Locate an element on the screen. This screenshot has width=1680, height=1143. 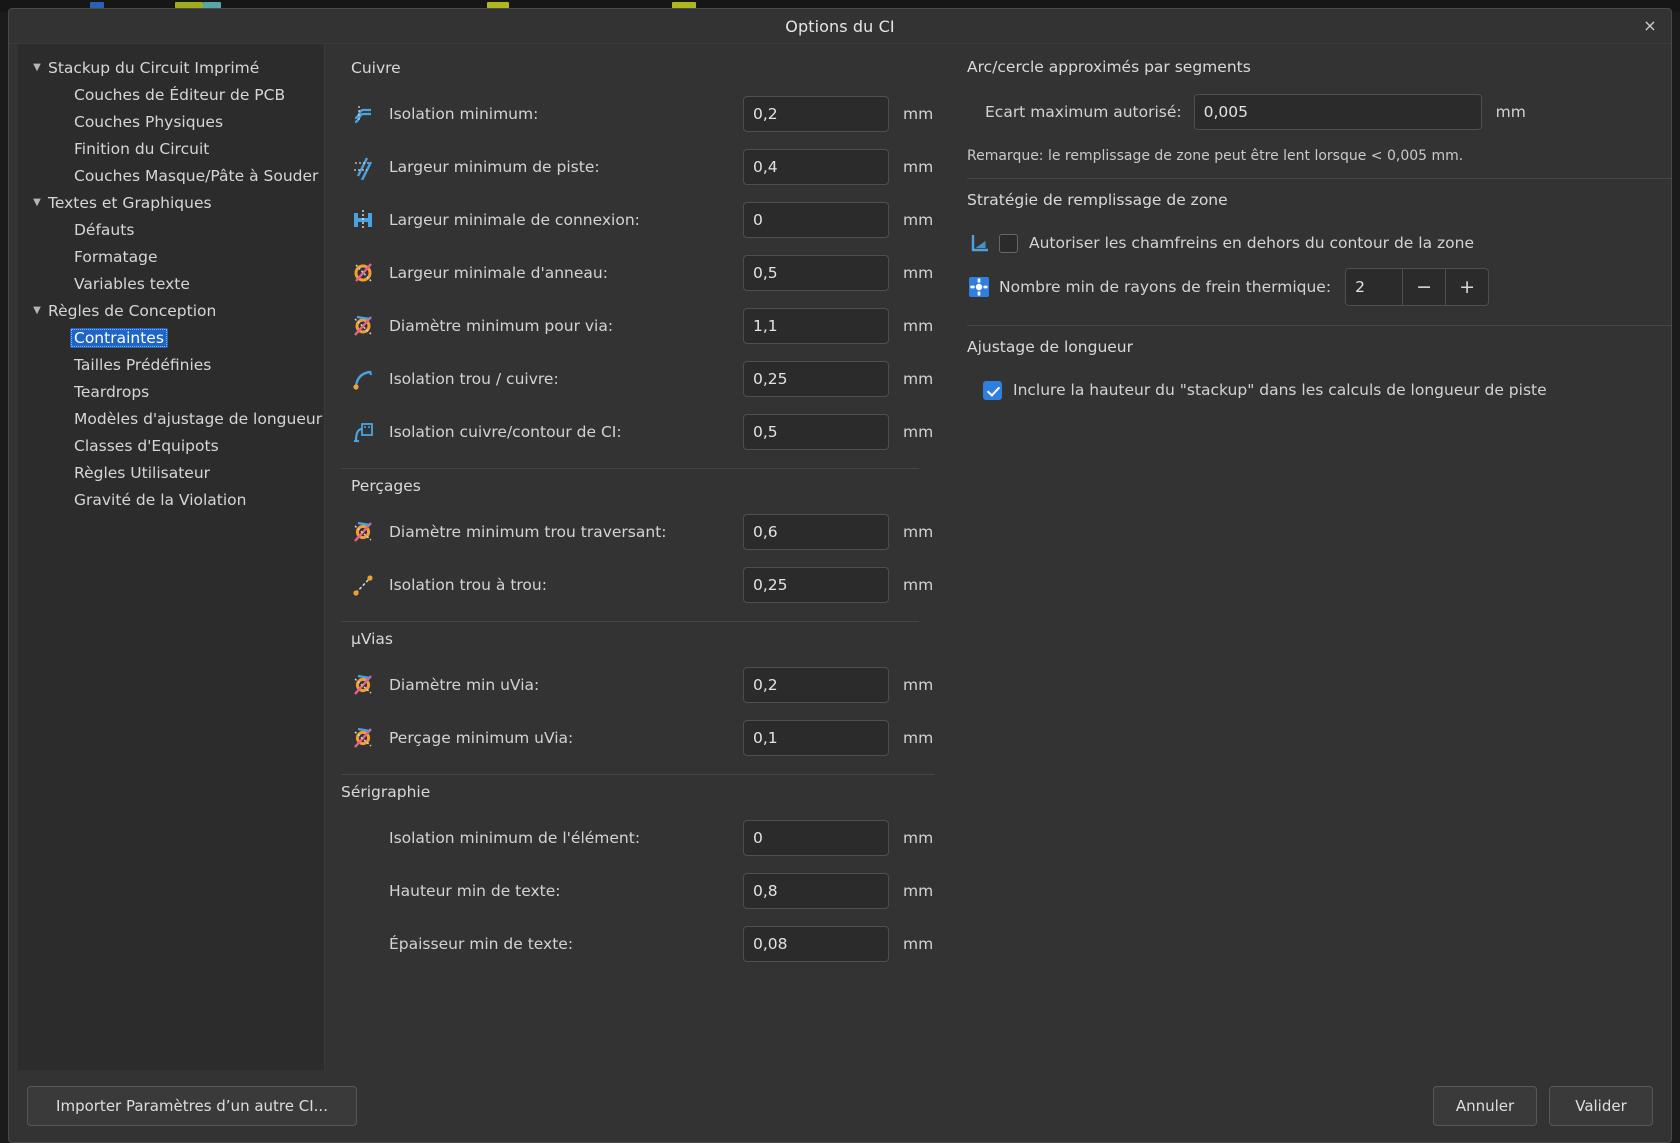
max-error-label: Ecart maximum autorisé: is located at coordinates (1083, 112).